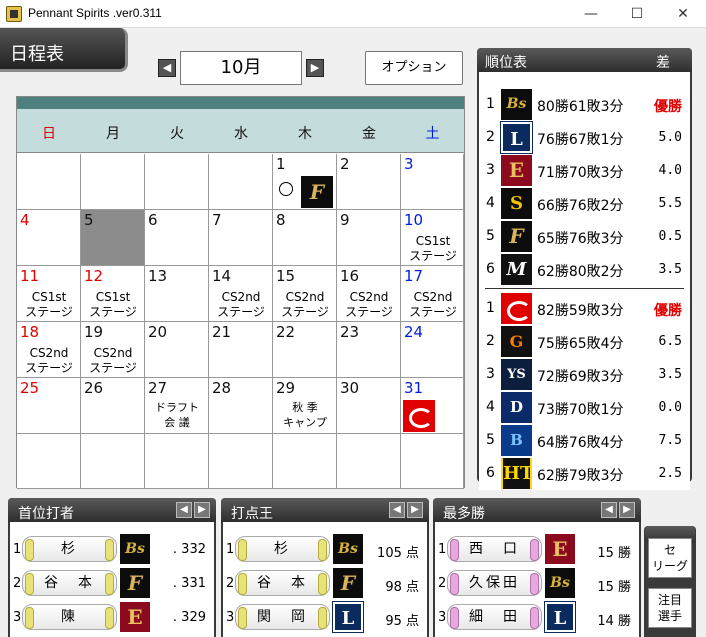 This screenshot has height=637, width=706. Describe the element at coordinates (369, 238) in the screenshot. I see `calendar-day-cell: 9` at that location.